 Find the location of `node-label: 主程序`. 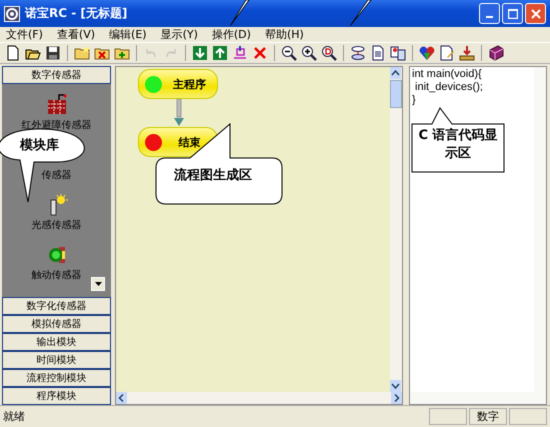

node-label: 主程序 is located at coordinates (189, 84).